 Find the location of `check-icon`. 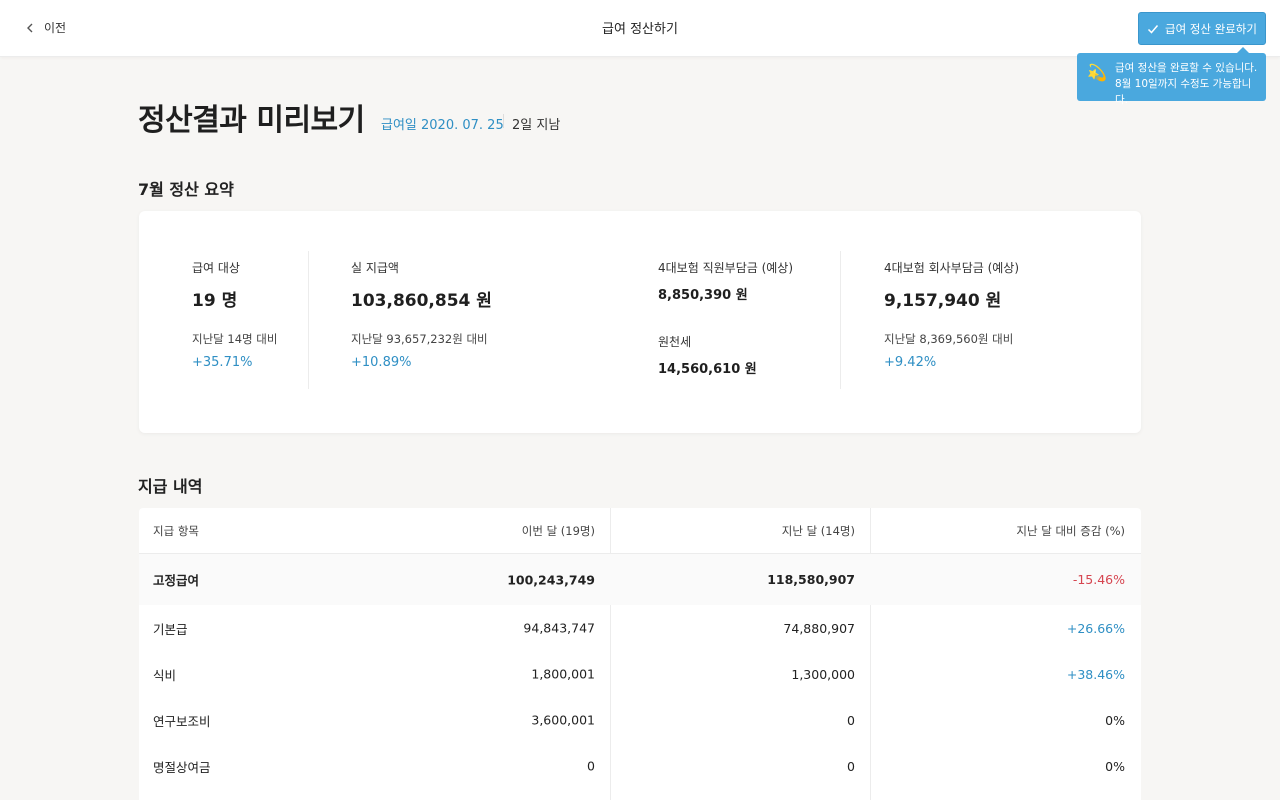

check-icon is located at coordinates (1153, 29).